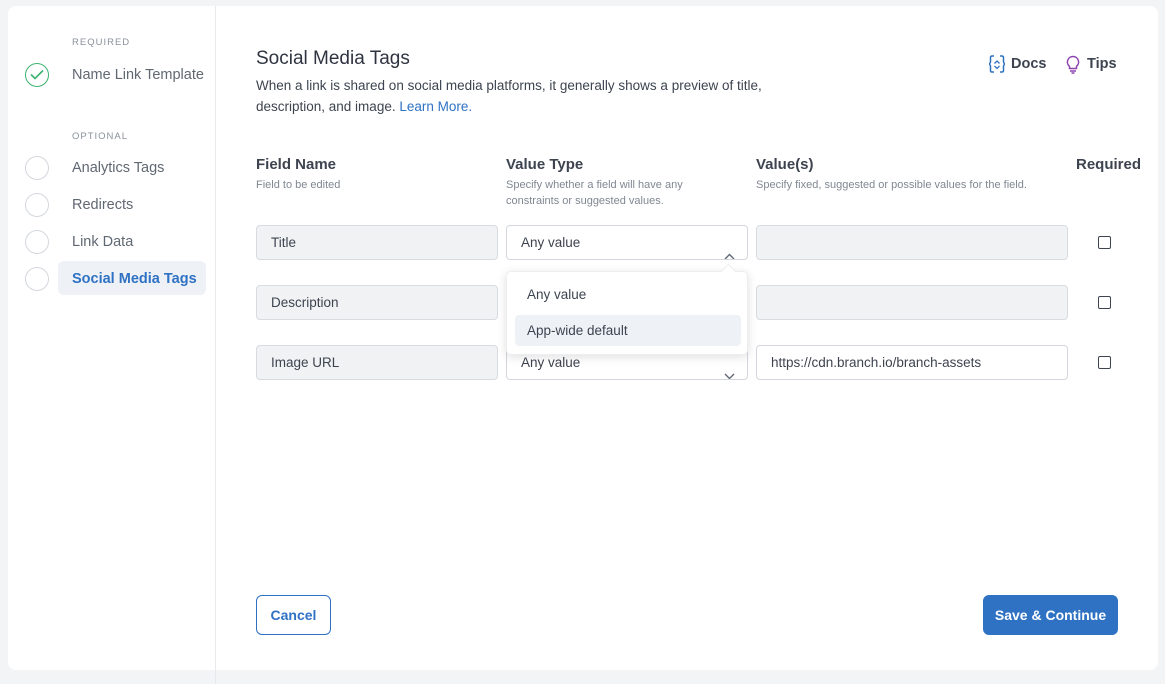  I want to click on field-name-image-url: Image URL, so click(377, 362).